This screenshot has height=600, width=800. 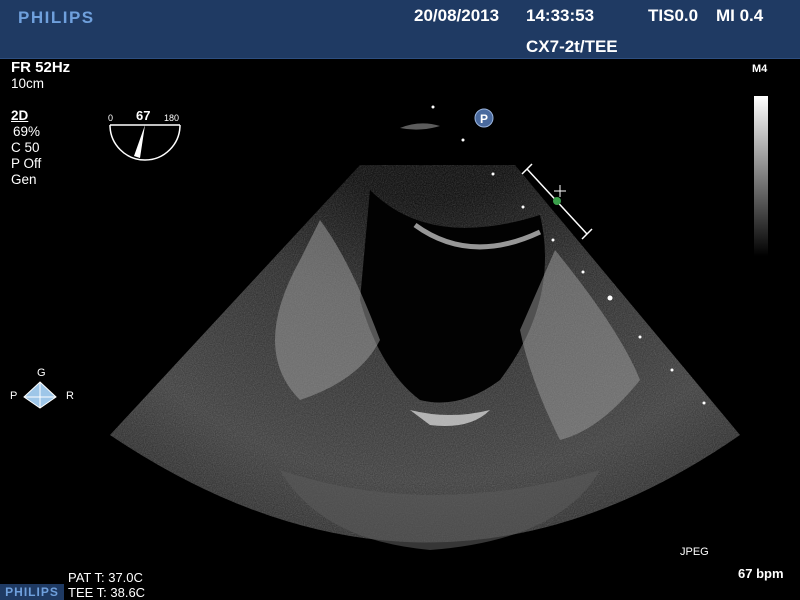 I want to click on depth-label: 10cm, so click(x=28, y=83).